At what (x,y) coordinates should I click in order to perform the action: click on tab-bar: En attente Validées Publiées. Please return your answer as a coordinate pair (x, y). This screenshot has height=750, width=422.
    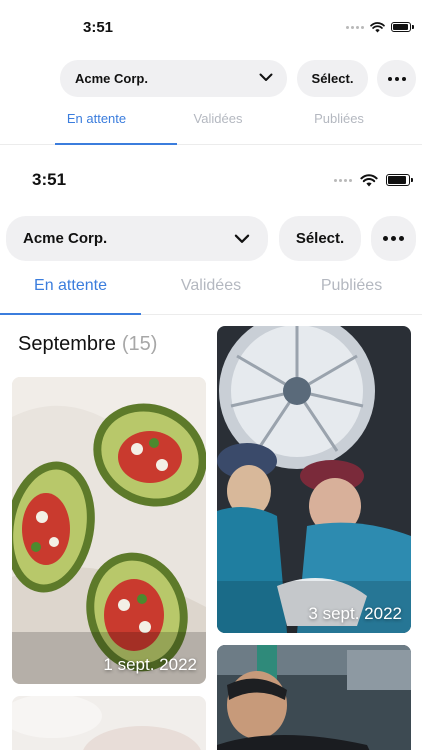
    Looking at the image, I should click on (211, 296).